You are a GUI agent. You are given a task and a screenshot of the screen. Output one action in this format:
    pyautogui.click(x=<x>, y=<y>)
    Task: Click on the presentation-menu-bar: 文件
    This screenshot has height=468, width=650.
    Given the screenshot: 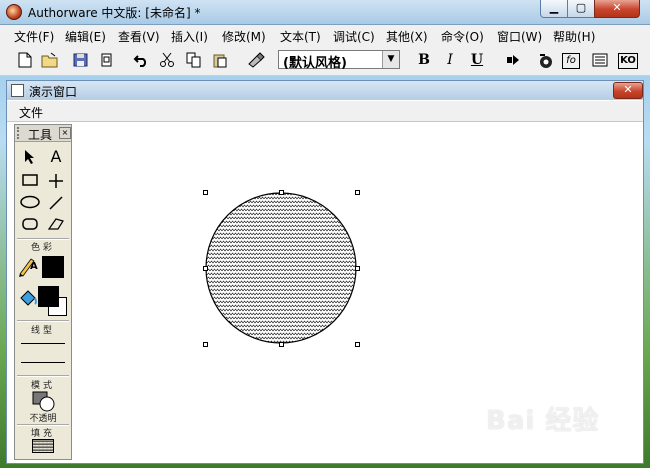 What is the action you would take?
    pyautogui.click(x=325, y=111)
    